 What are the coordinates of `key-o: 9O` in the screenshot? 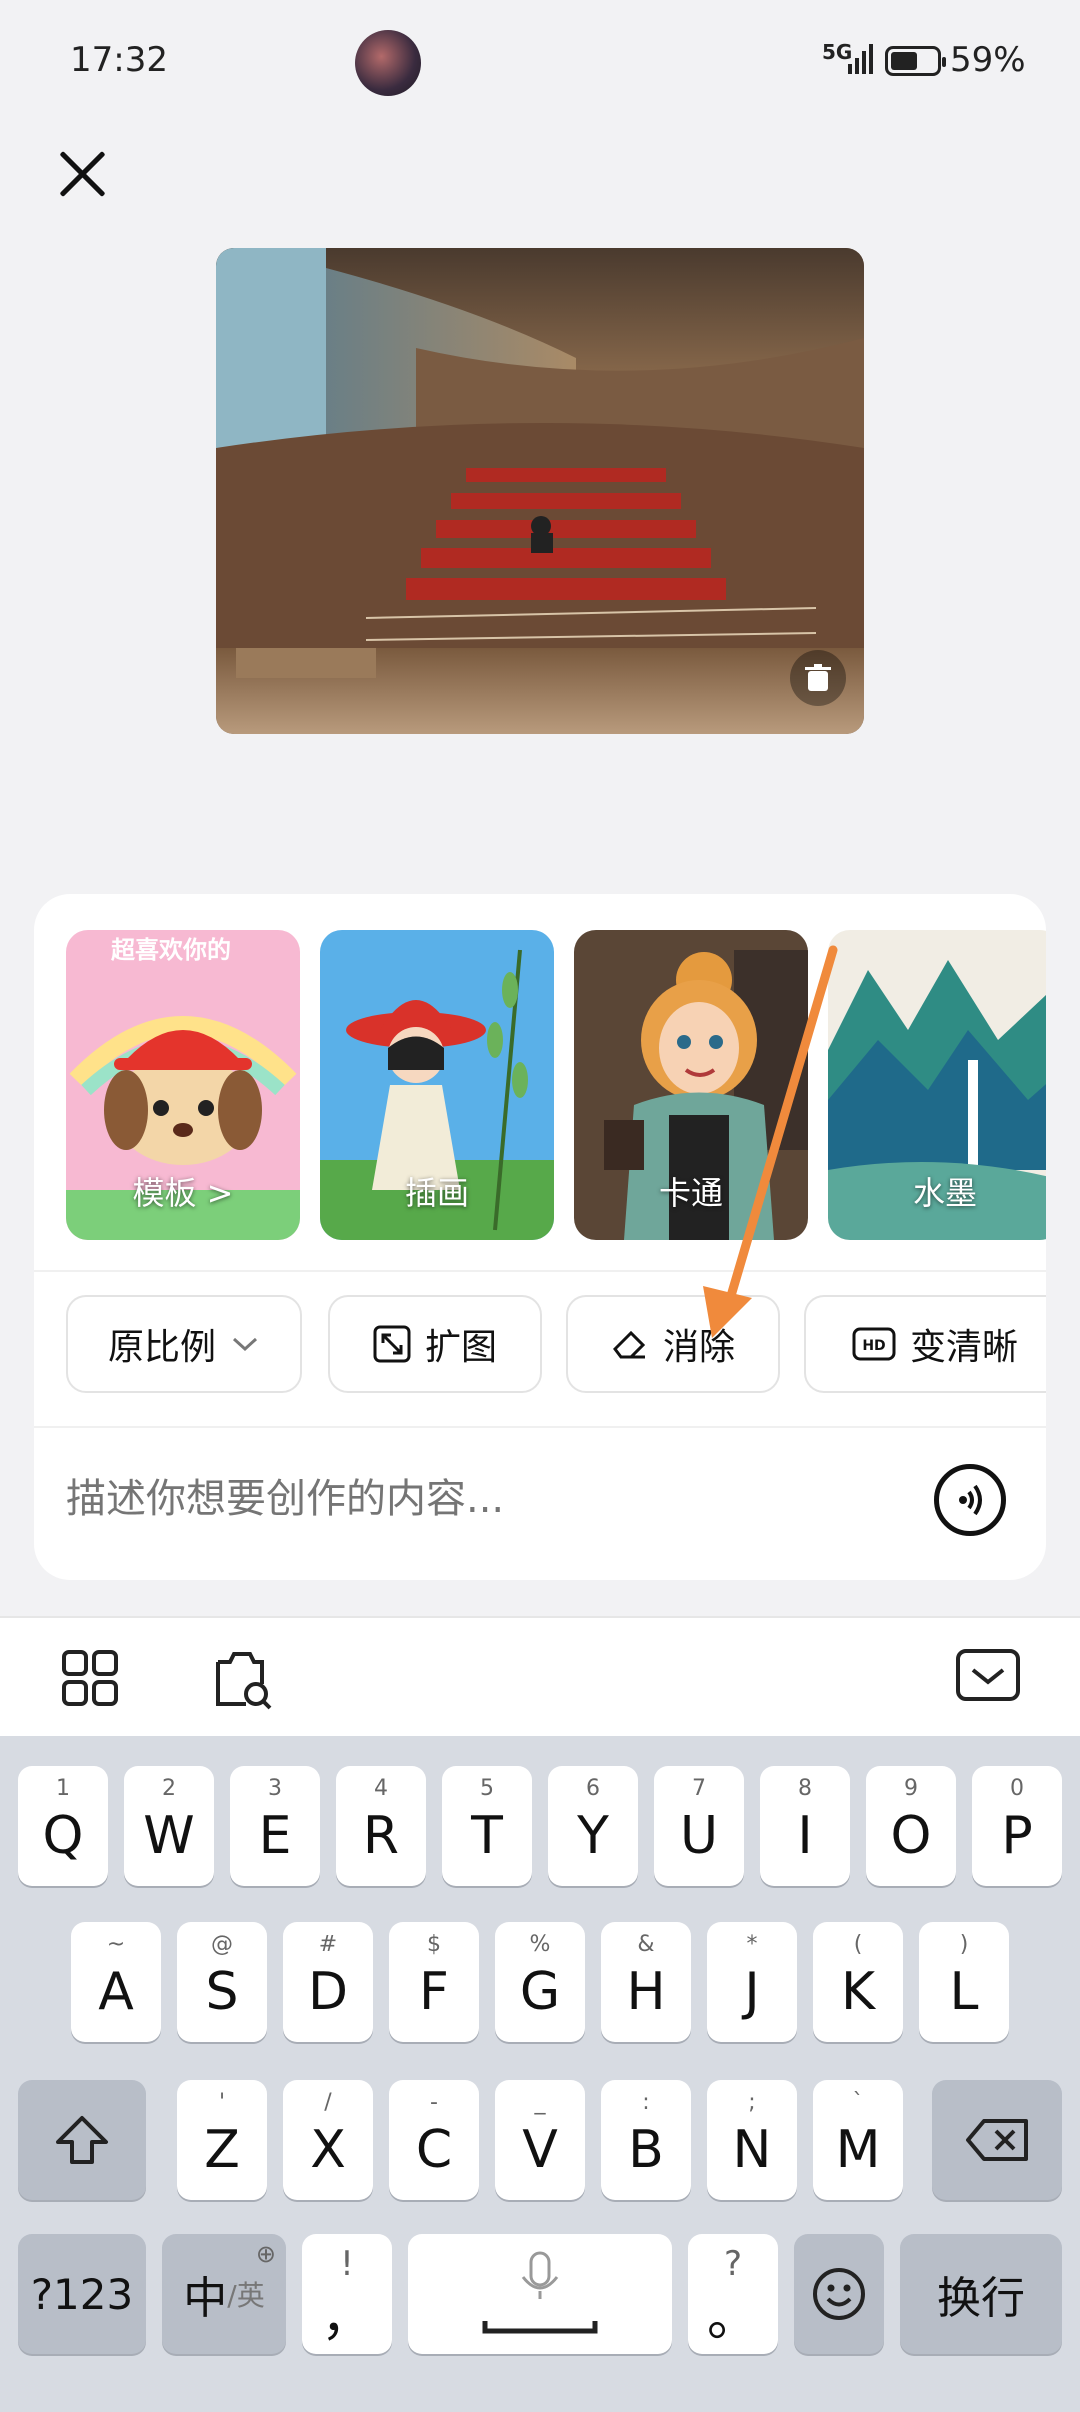 It's located at (911, 1826).